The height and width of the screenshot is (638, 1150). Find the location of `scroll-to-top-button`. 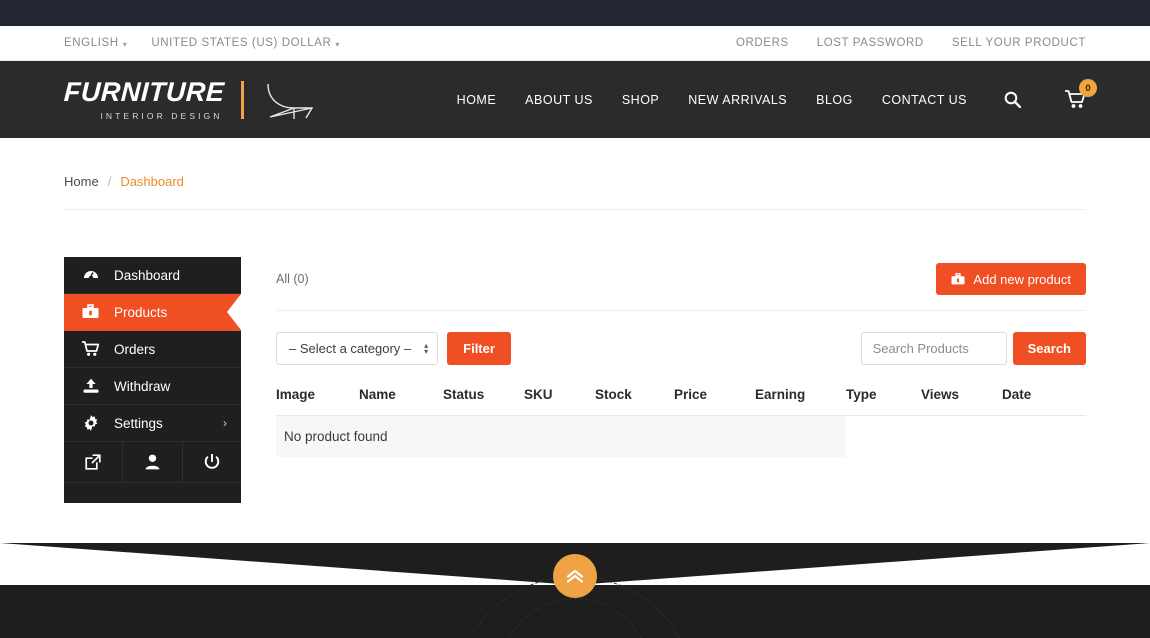

scroll-to-top-button is located at coordinates (575, 576).